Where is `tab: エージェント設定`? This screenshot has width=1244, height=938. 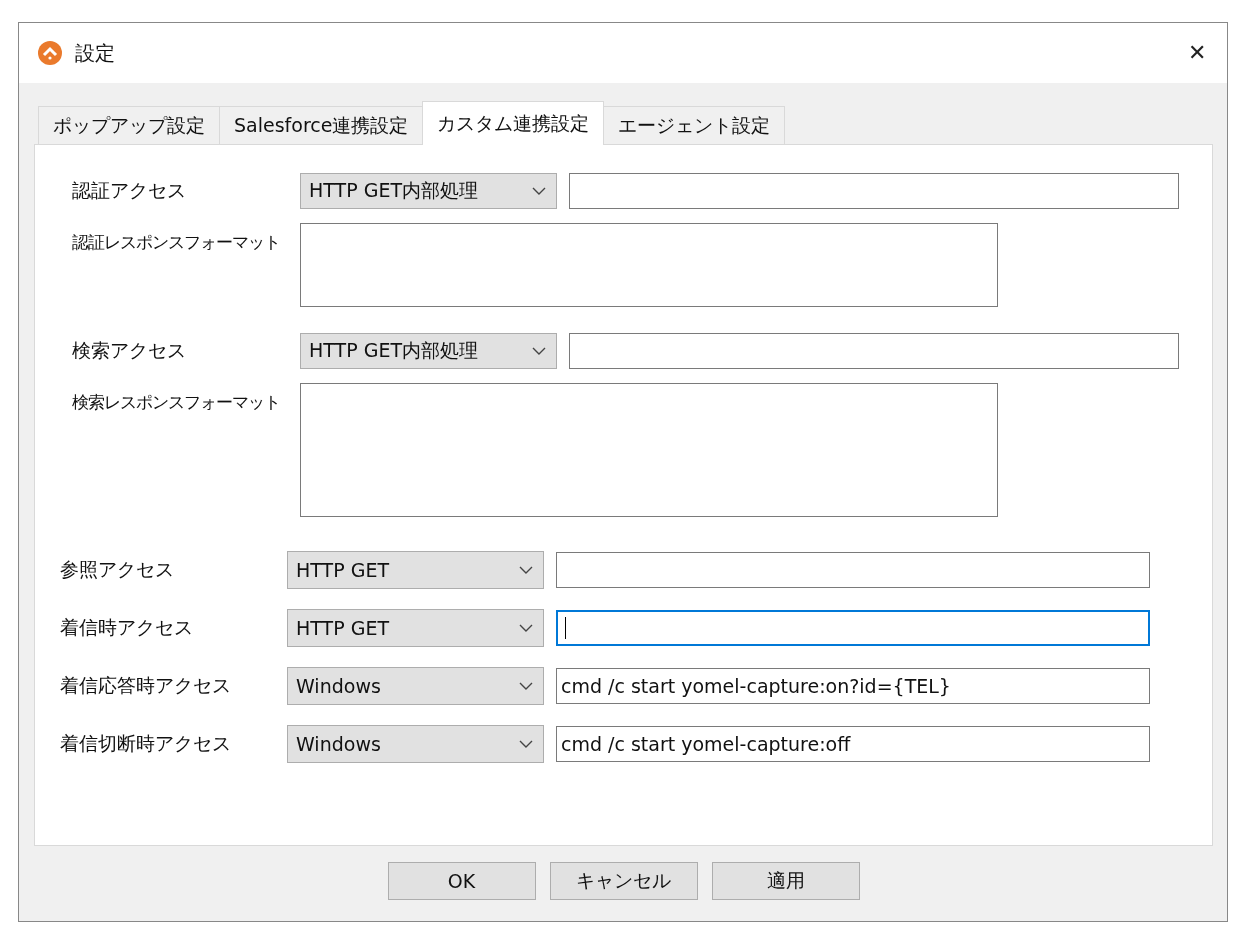 tab: エージェント設定 is located at coordinates (694, 125).